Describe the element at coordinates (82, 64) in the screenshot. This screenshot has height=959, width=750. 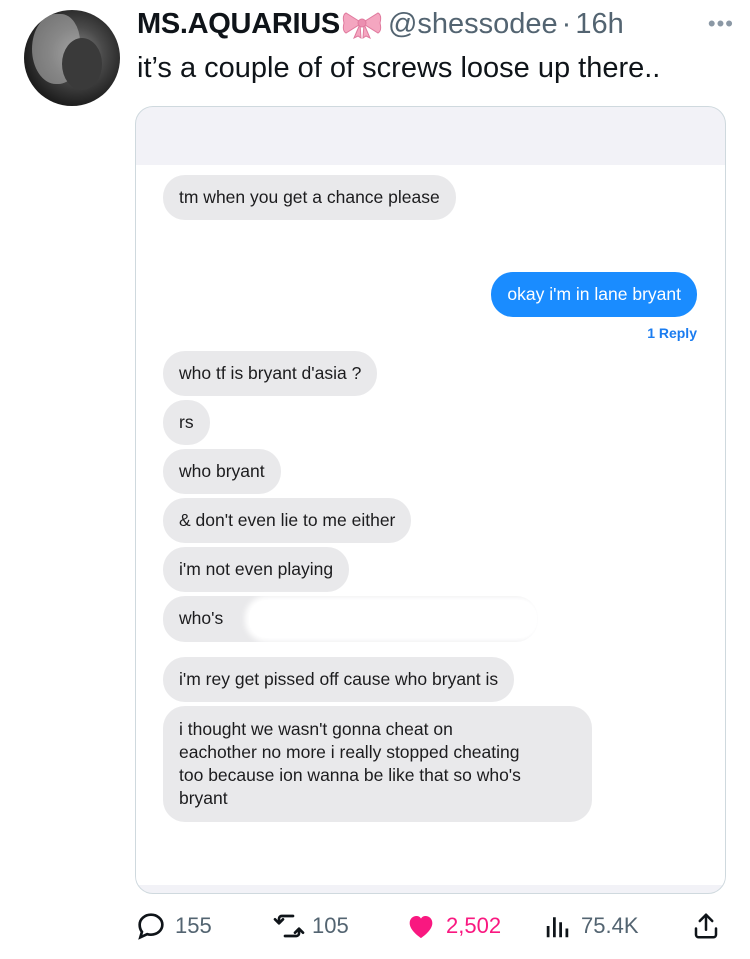
I see `avatar-face` at that location.